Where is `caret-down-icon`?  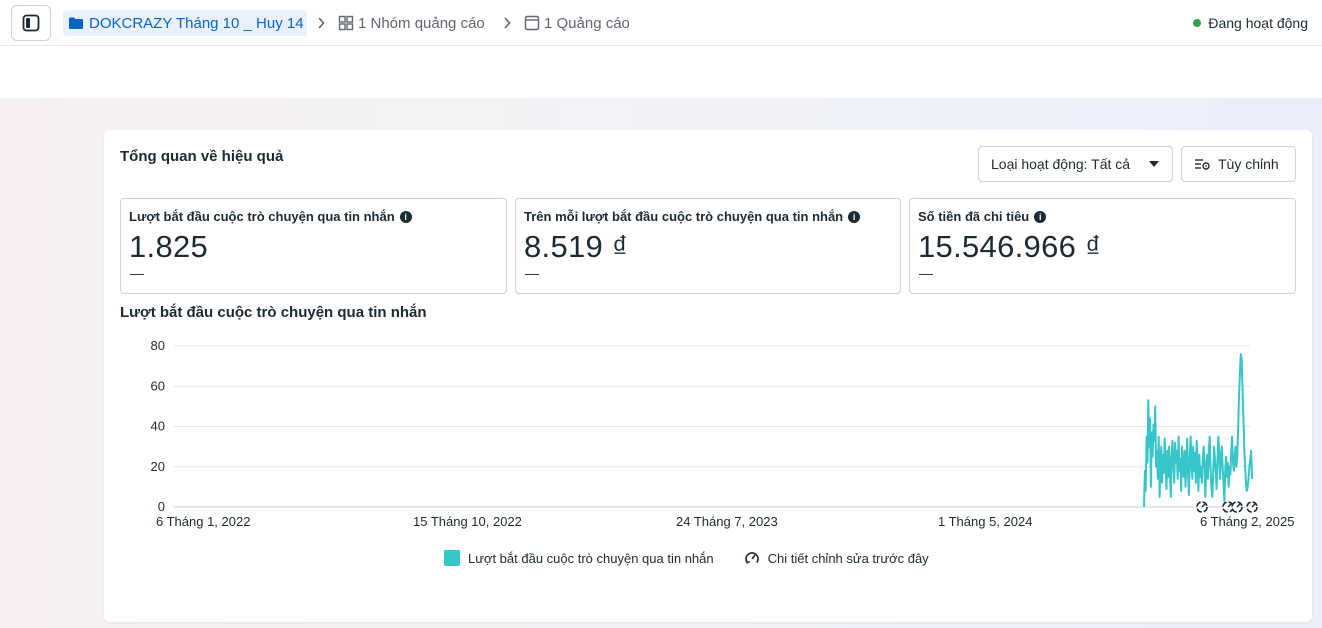
caret-down-icon is located at coordinates (1154, 164).